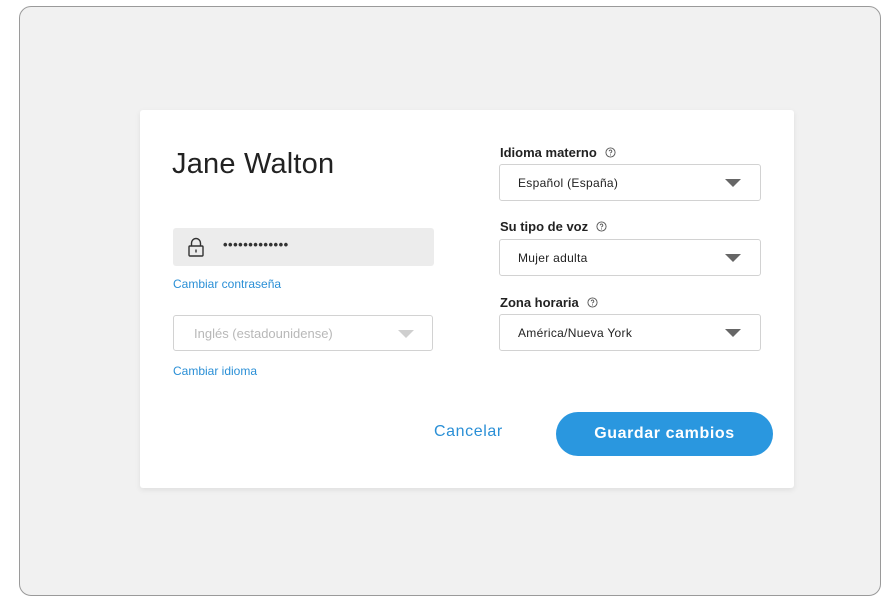 The height and width of the screenshot is (596, 881). What do you see at coordinates (263, 333) in the screenshot?
I see `language-select-value: Inglés (estadounidense)` at bounding box center [263, 333].